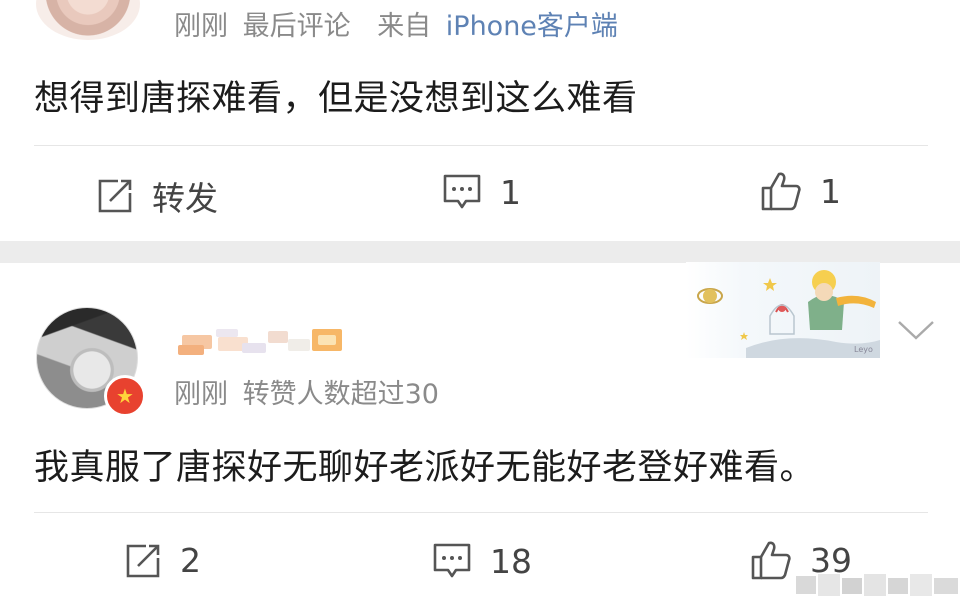 The height and width of the screenshot is (609, 960). Describe the element at coordinates (404, 26) in the screenshot. I see `source-prefix: 来自` at that location.